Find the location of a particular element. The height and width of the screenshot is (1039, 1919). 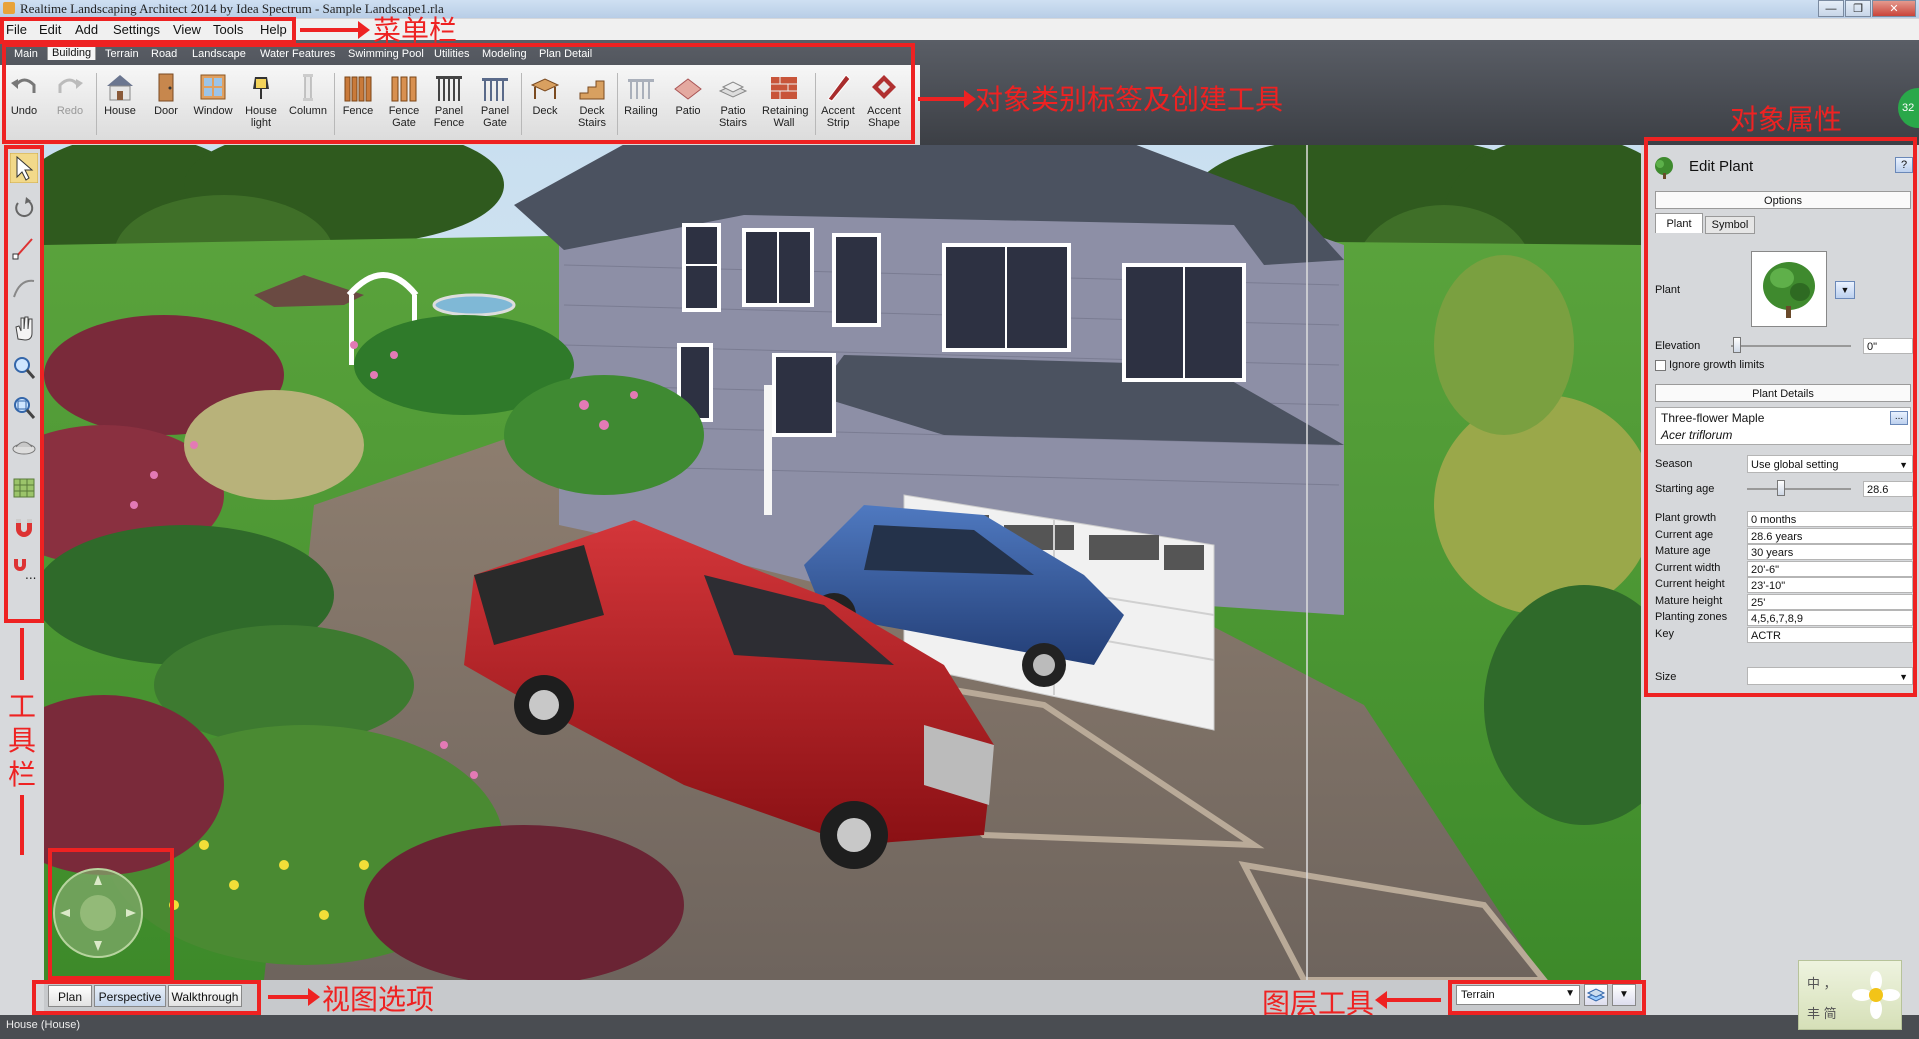

ribbon-annotation: 对象类别标签及创建工具 is located at coordinates (1129, 99).